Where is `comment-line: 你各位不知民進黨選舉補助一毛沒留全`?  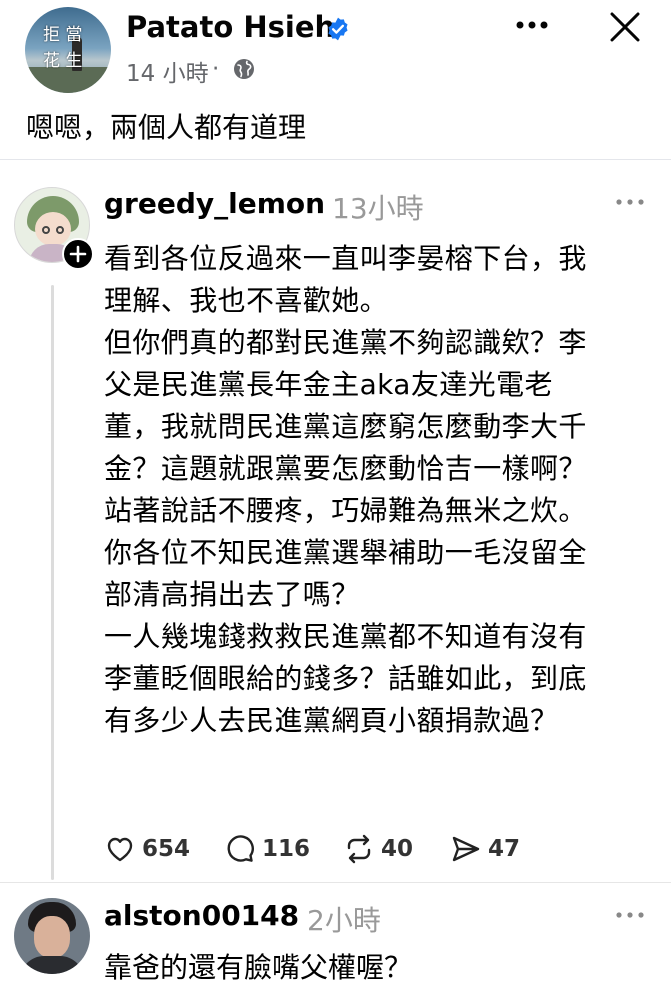 comment-line: 你各位不知民進黨選舉補助一毛沒留全 is located at coordinates (345, 552).